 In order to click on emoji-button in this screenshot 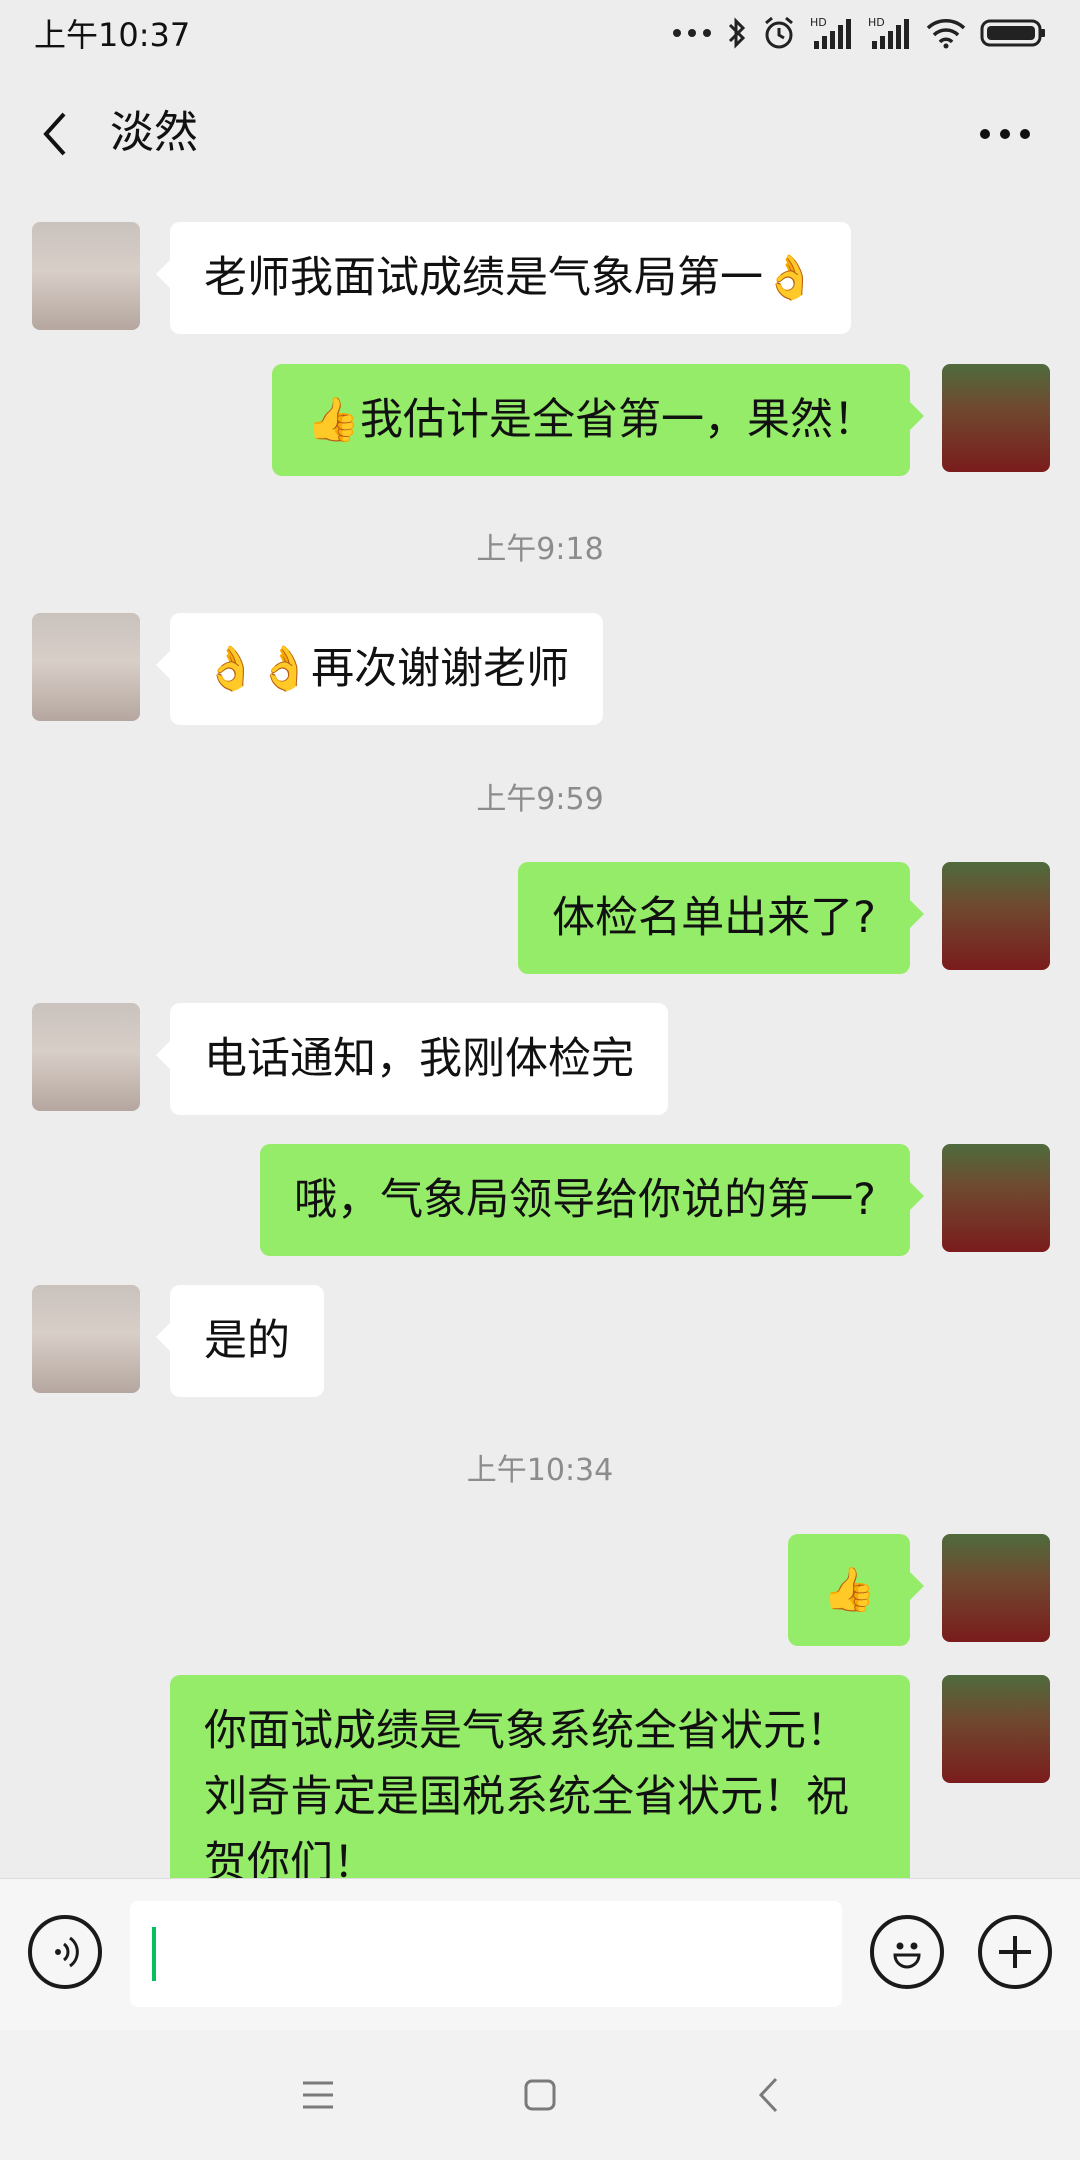, I will do `click(907, 1952)`.